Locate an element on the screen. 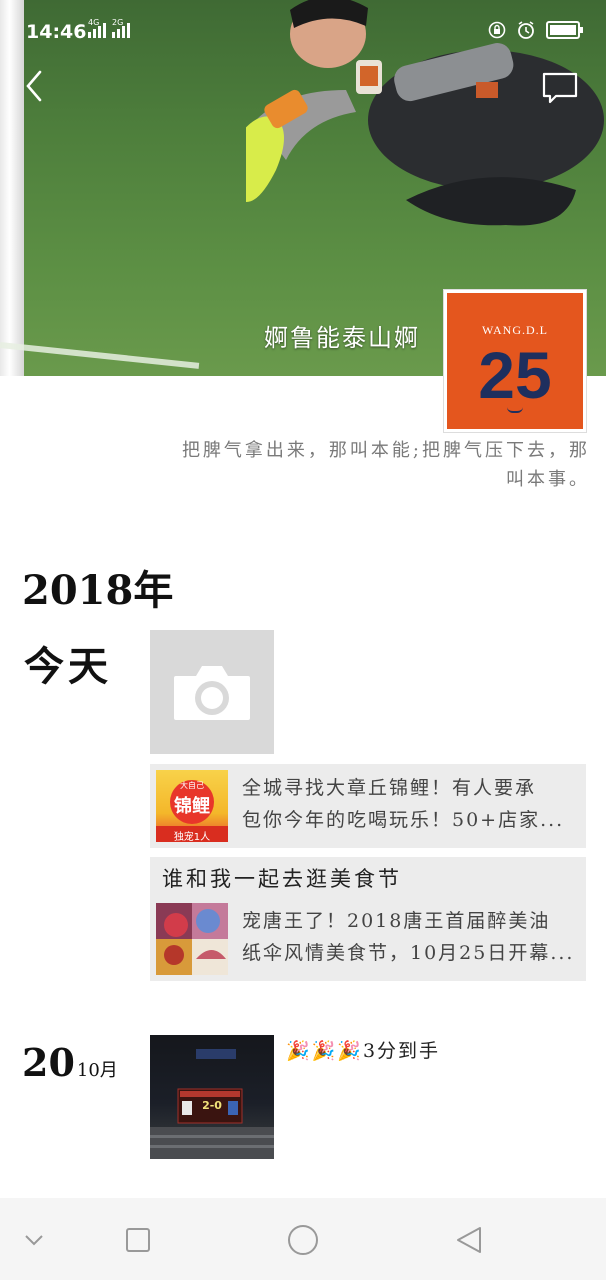  camera-icon is located at coordinates (212, 693).